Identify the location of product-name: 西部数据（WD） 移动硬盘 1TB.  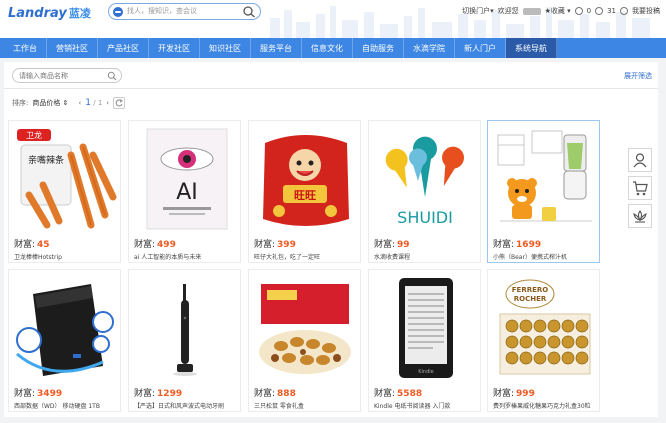
(66, 405).